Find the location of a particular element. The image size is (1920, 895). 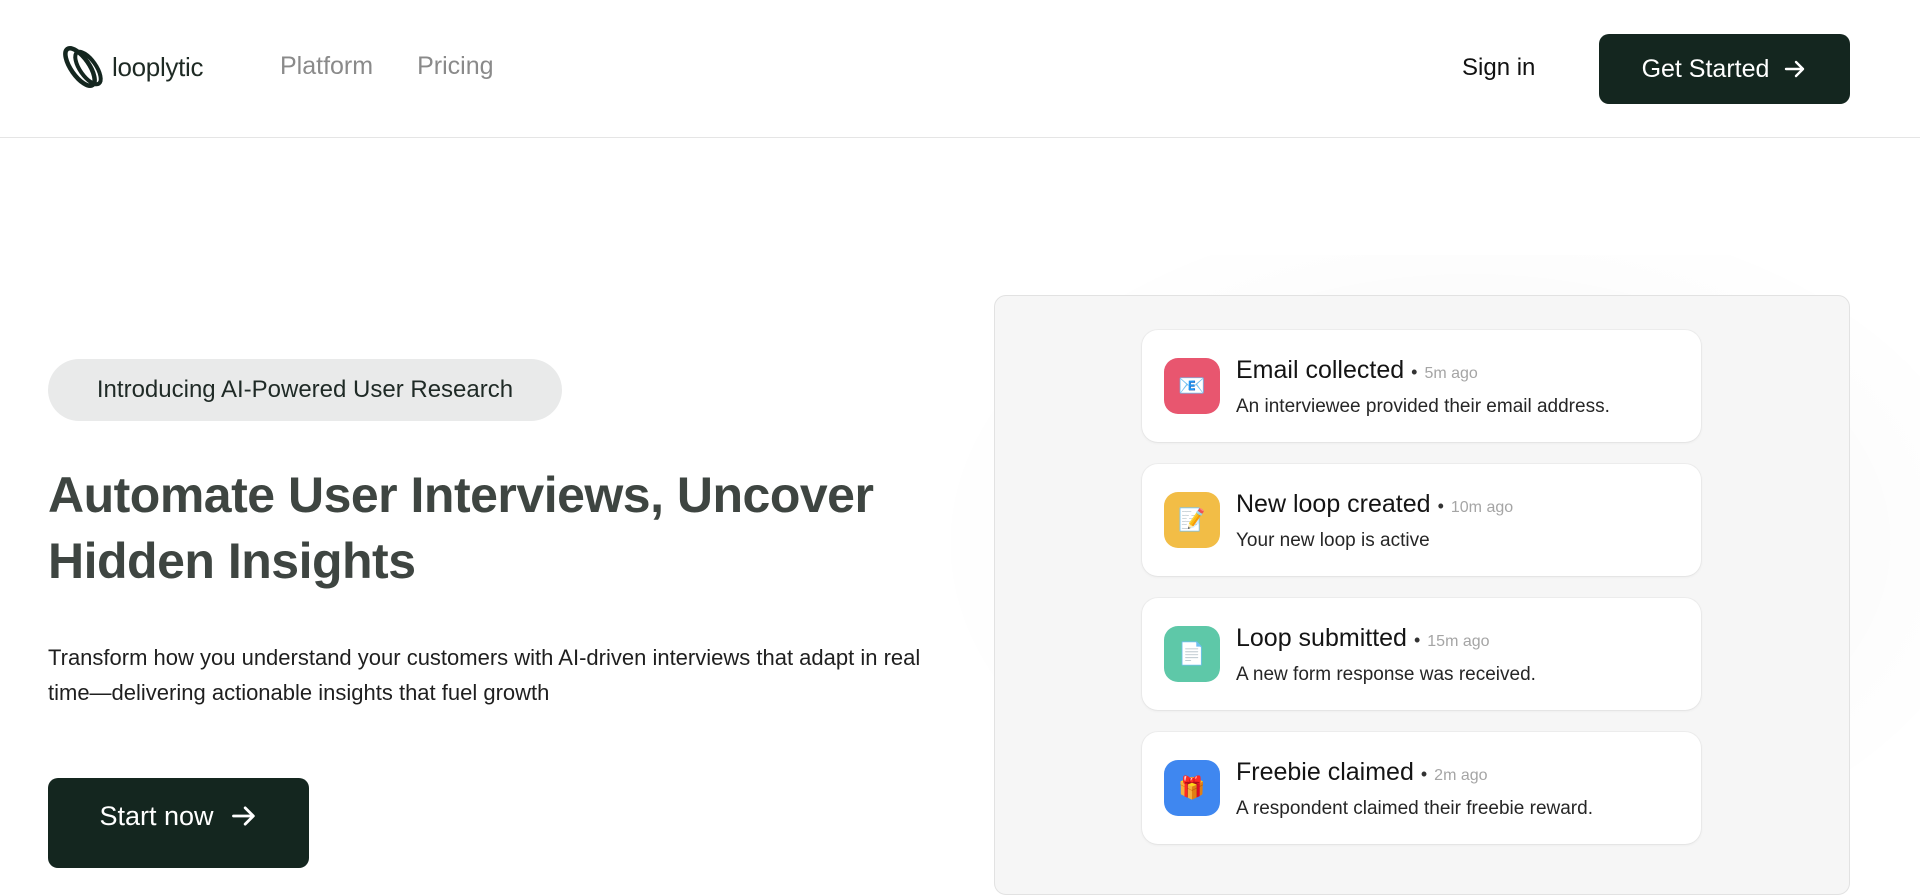

main-nav: Platform Pricing is located at coordinates (387, 66).